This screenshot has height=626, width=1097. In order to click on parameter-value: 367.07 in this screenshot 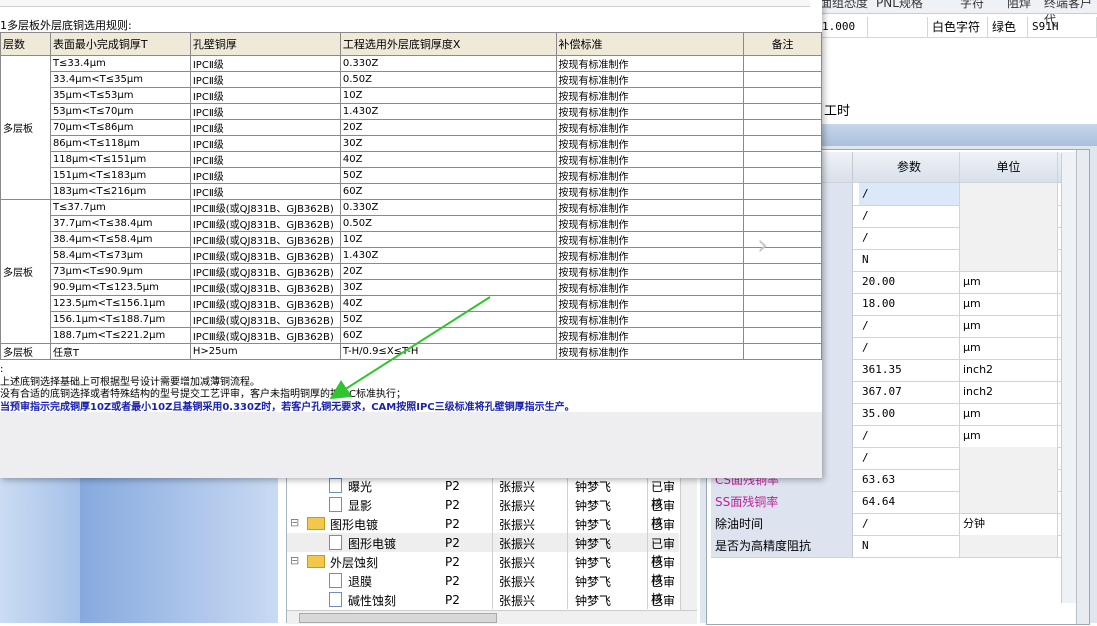, I will do `click(909, 392)`.